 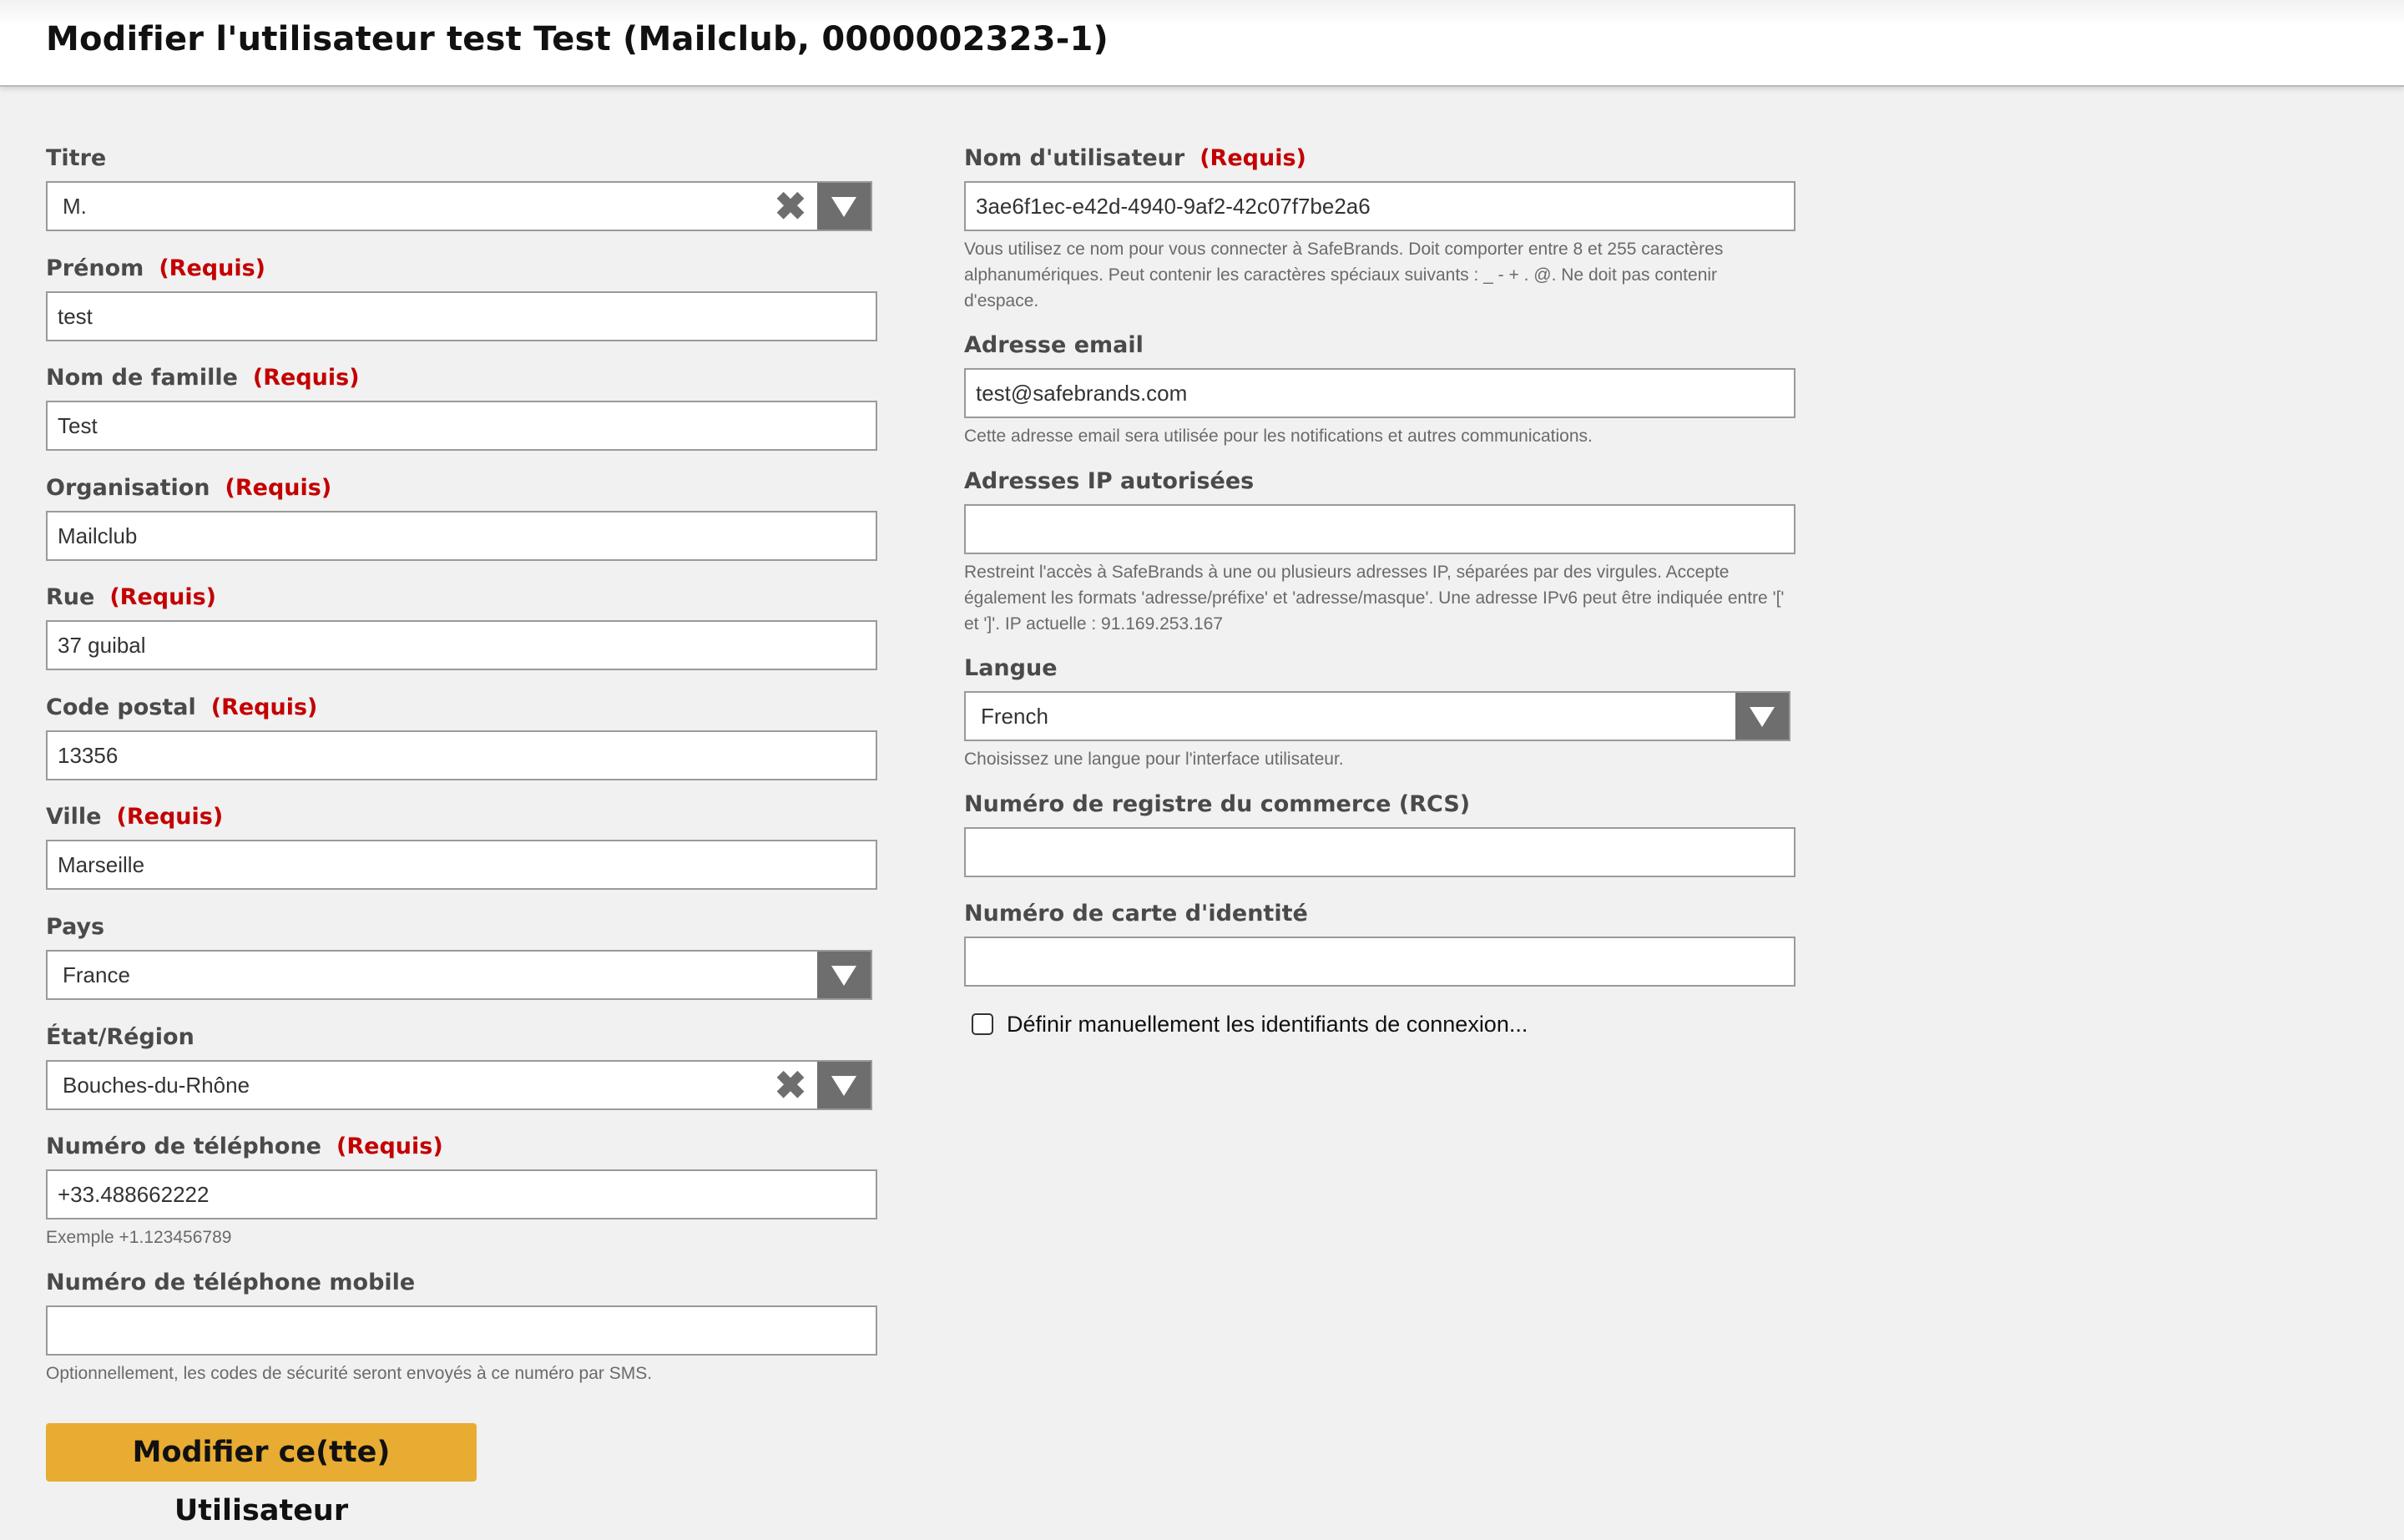 I want to click on field-prenom: Prénom (Requis) test, so click(x=462, y=298).